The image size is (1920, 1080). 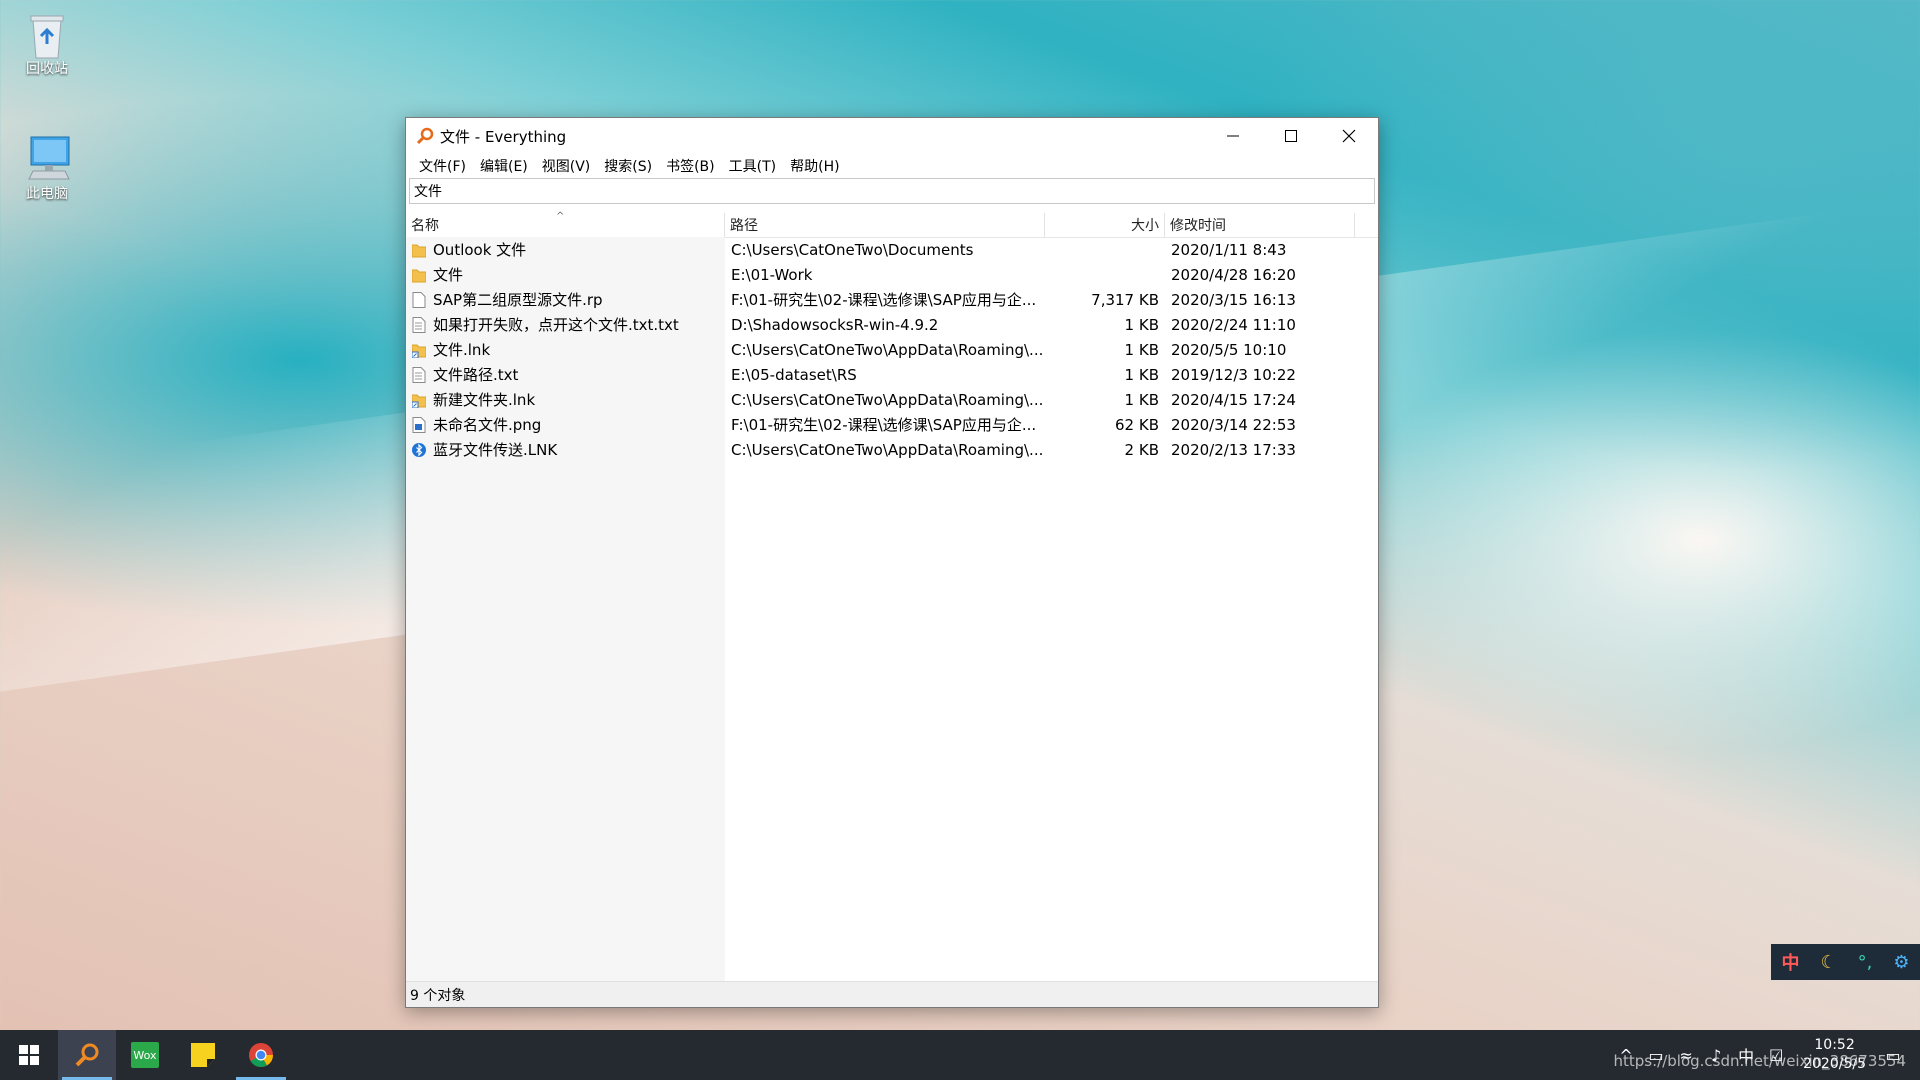 What do you see at coordinates (885, 225) in the screenshot?
I see `column-path: 路径` at bounding box center [885, 225].